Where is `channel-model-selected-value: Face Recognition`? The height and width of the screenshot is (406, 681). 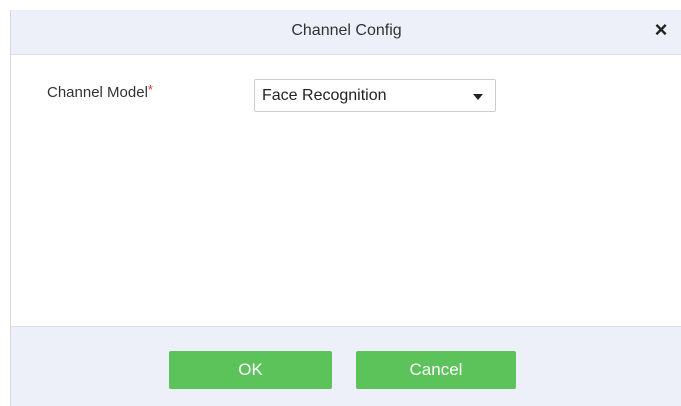
channel-model-selected-value: Face Recognition is located at coordinates (324, 95).